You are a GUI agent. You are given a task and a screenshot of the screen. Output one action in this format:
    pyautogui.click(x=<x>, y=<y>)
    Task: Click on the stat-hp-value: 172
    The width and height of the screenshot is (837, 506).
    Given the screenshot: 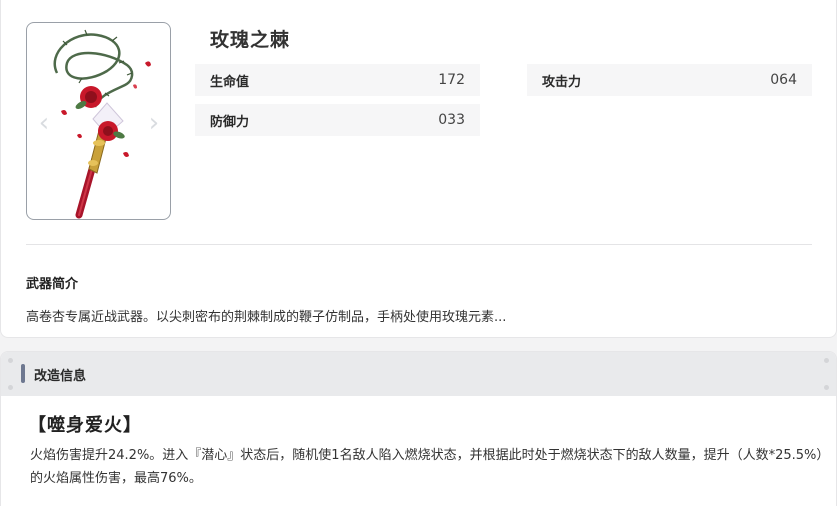 What is the action you would take?
    pyautogui.click(x=451, y=80)
    